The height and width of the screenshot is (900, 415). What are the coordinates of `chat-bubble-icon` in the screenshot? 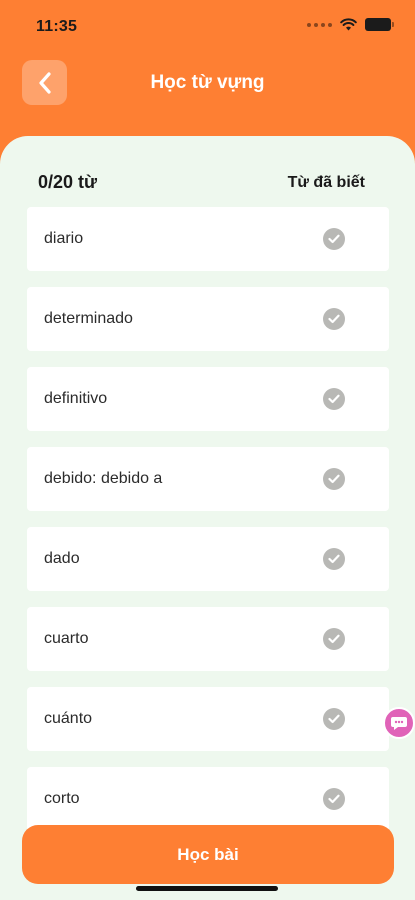 It's located at (399, 723).